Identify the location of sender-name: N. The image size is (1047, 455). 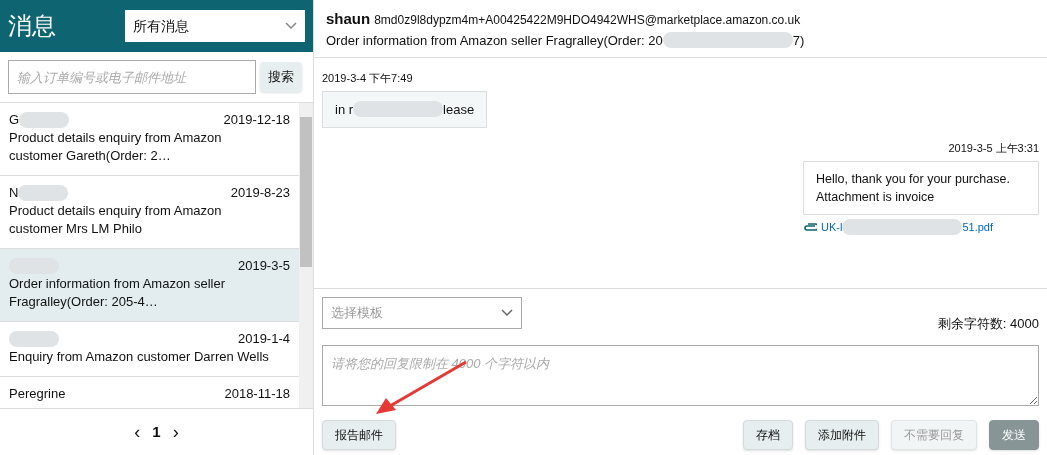
(14, 193).